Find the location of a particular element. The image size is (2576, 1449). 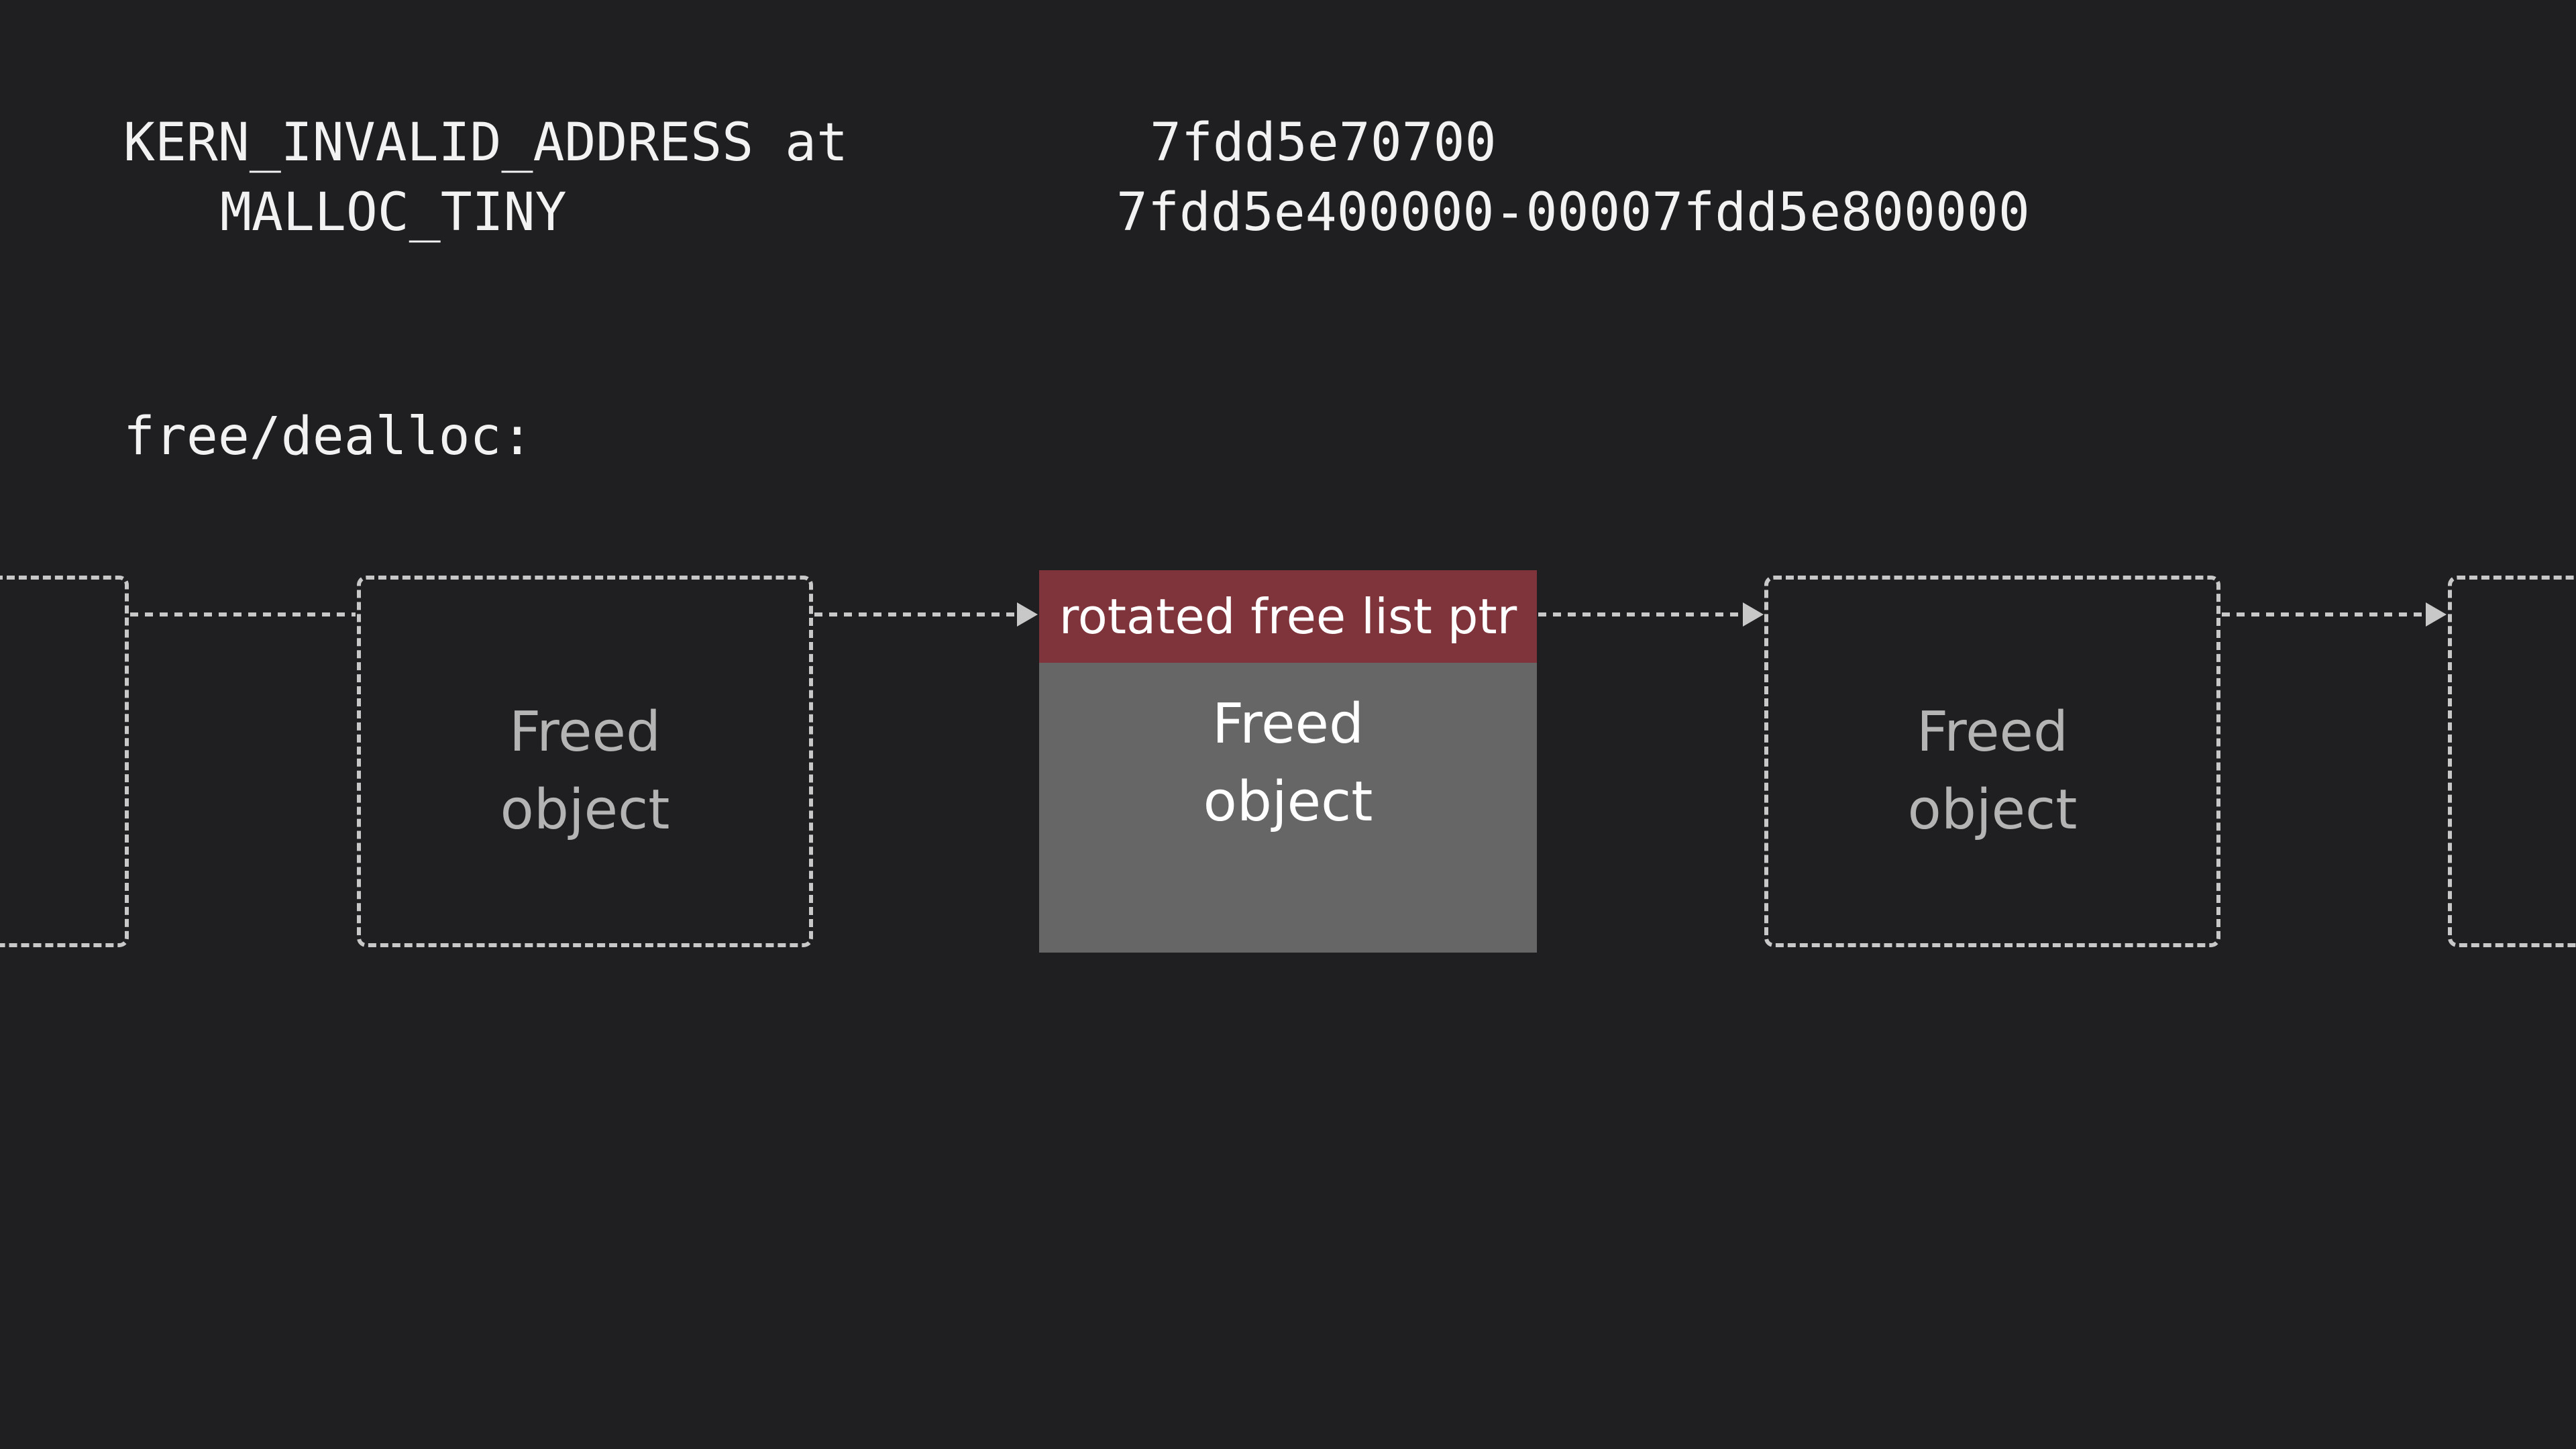

region-range: 7fdd5e400000-00007fdd5e800000 is located at coordinates (1573, 212).